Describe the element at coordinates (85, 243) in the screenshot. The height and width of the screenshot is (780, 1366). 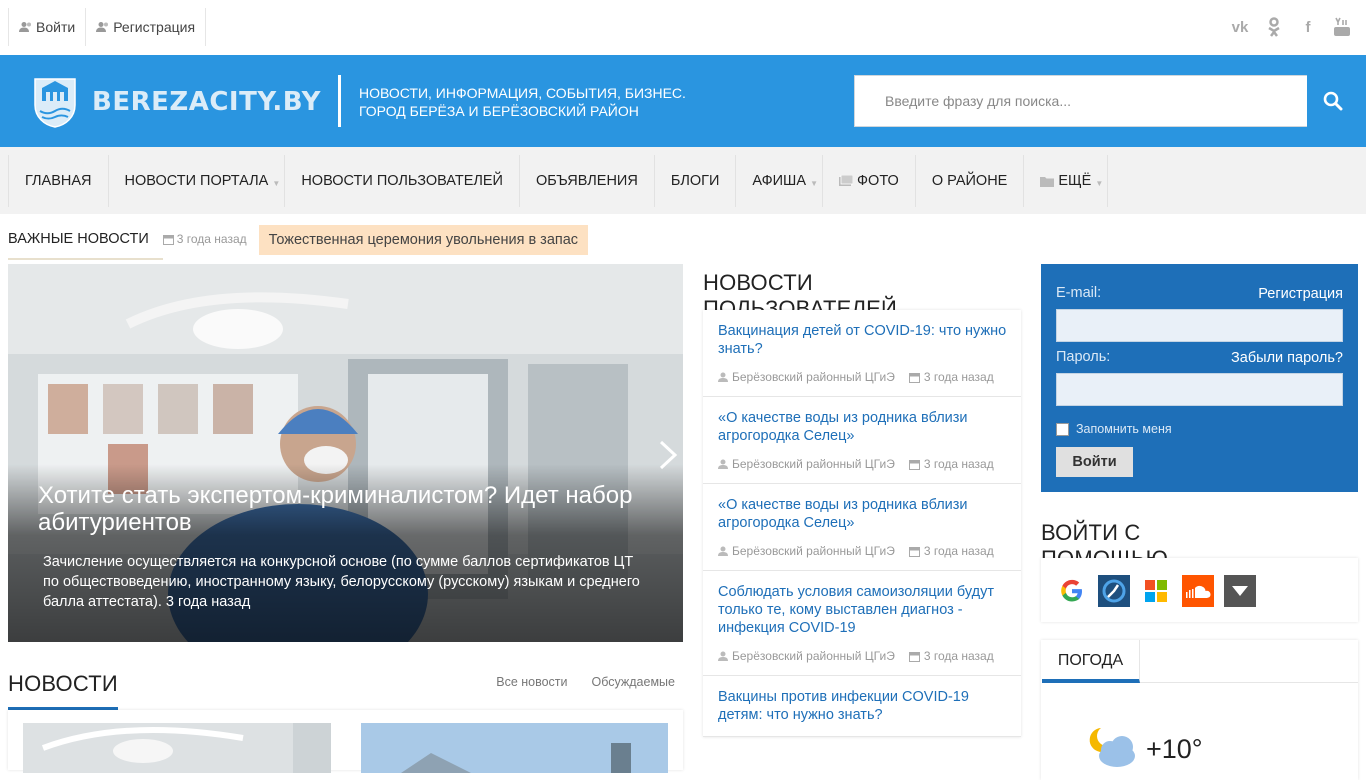
I see `breaking-news-label: ВАЖНЫЕ НОВОСТИ` at that location.